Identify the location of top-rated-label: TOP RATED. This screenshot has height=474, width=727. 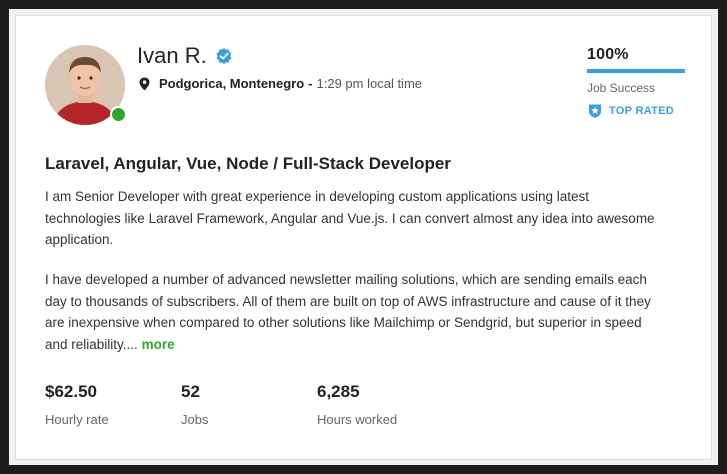
(642, 111).